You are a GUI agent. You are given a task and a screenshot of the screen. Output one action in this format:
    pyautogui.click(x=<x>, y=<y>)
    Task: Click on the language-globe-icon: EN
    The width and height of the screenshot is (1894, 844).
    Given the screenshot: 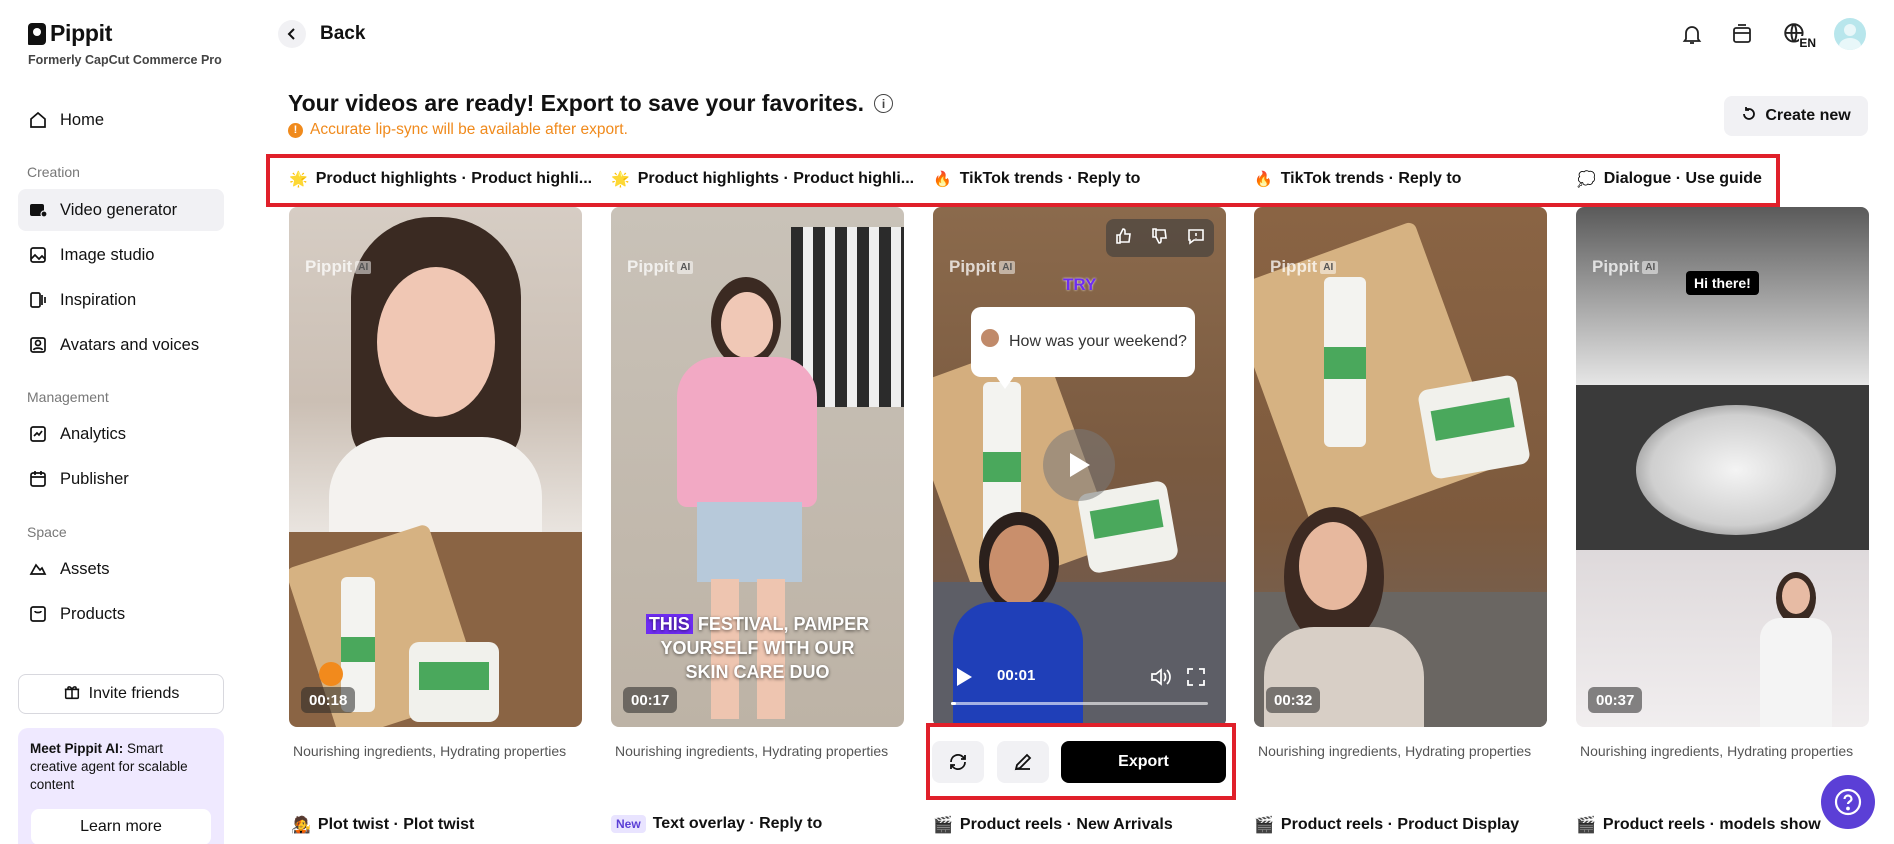 What is the action you would take?
    pyautogui.click(x=1797, y=35)
    